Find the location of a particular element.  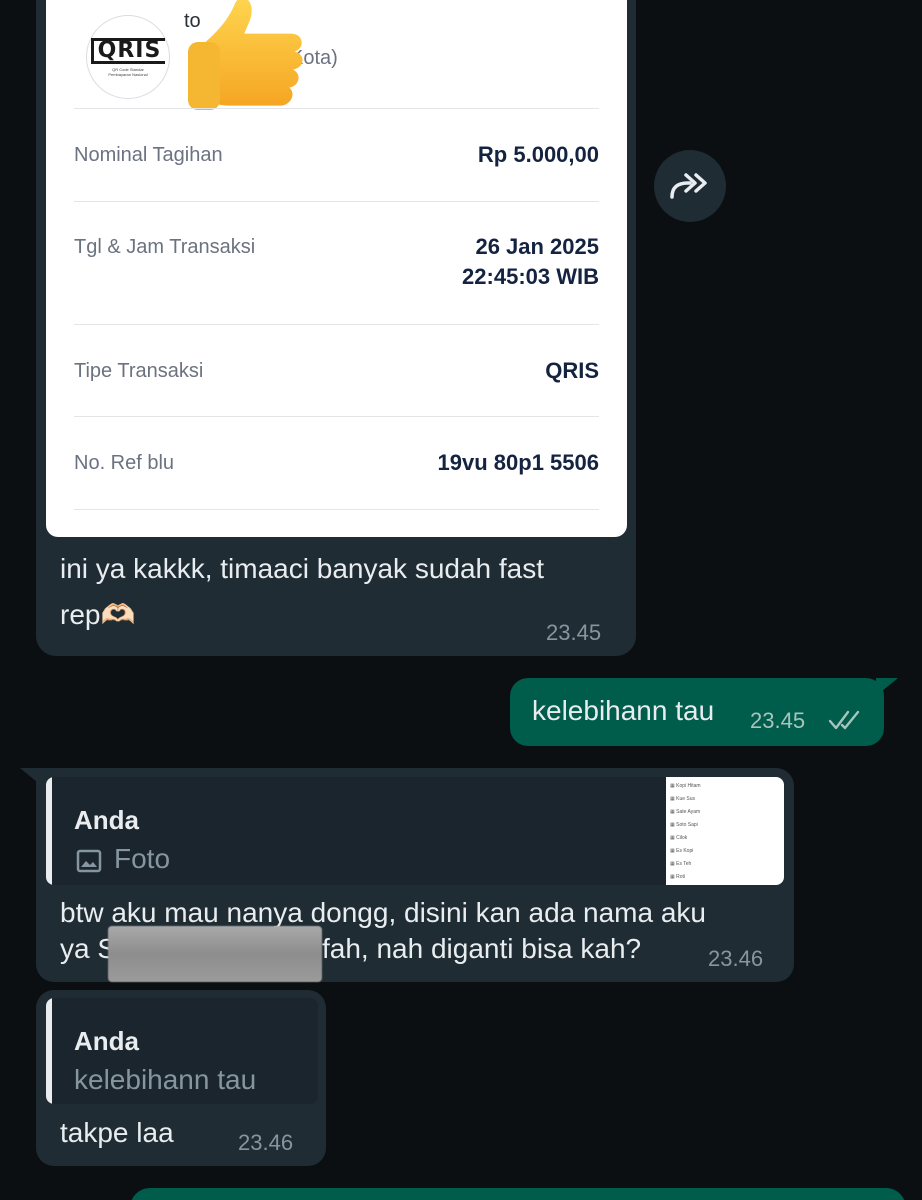

receipt-row-ref: No. Ref blu 19vu 80p1 5506 is located at coordinates (336, 462).